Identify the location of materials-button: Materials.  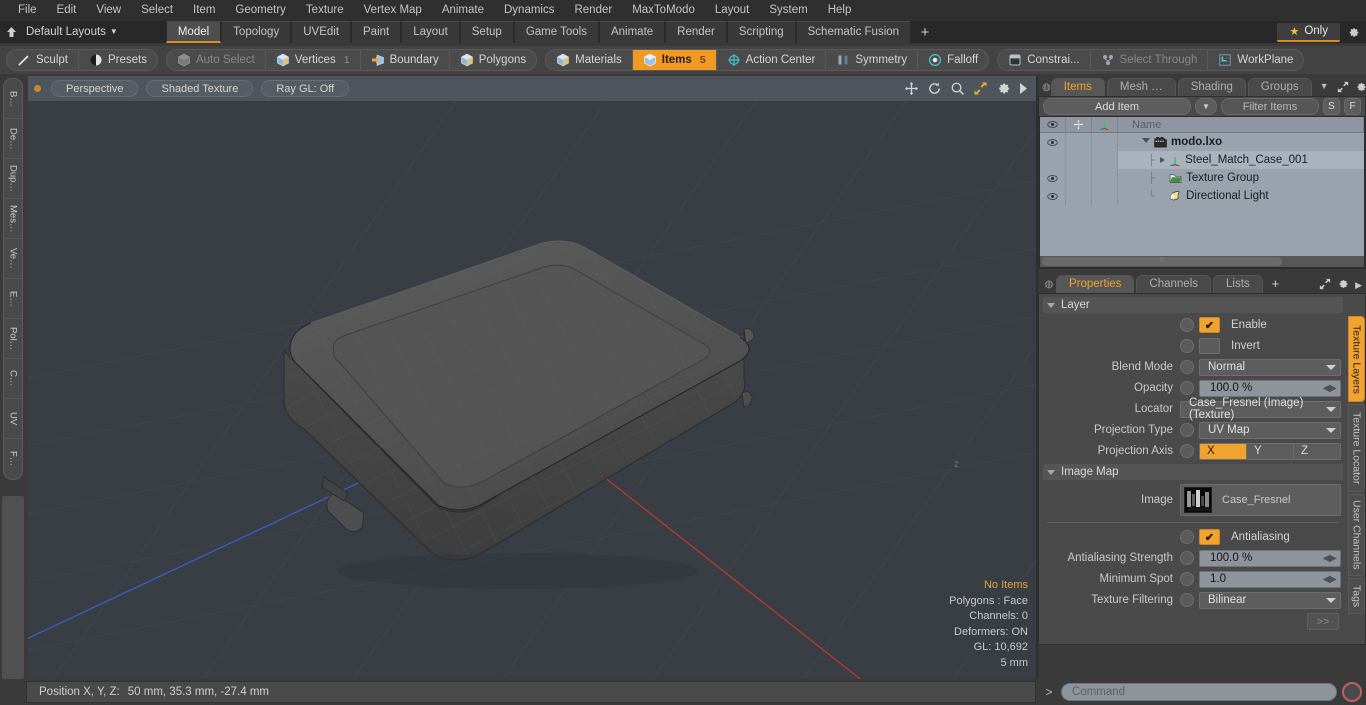
(589, 60).